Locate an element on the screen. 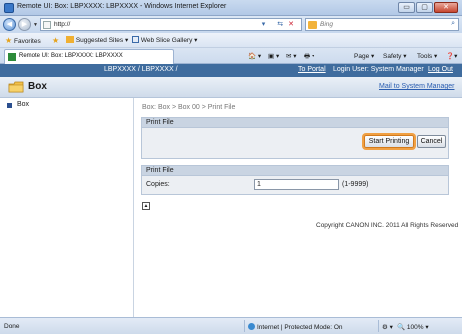 Image resolution: width=462 pixels, height=334 pixels. logout-link: Log Out is located at coordinates (440, 69).